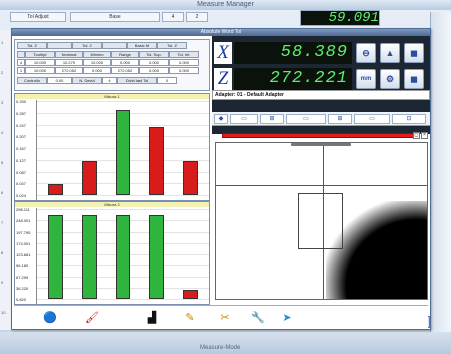  Describe the element at coordinates (21, 113) in the screenshot. I see `y-tick-label: 0.287` at that location.